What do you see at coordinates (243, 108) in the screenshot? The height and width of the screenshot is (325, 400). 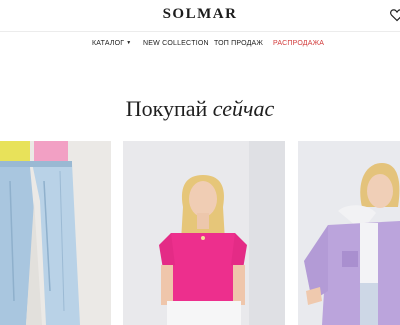 I see `hero-title-italic: сейчас` at bounding box center [243, 108].